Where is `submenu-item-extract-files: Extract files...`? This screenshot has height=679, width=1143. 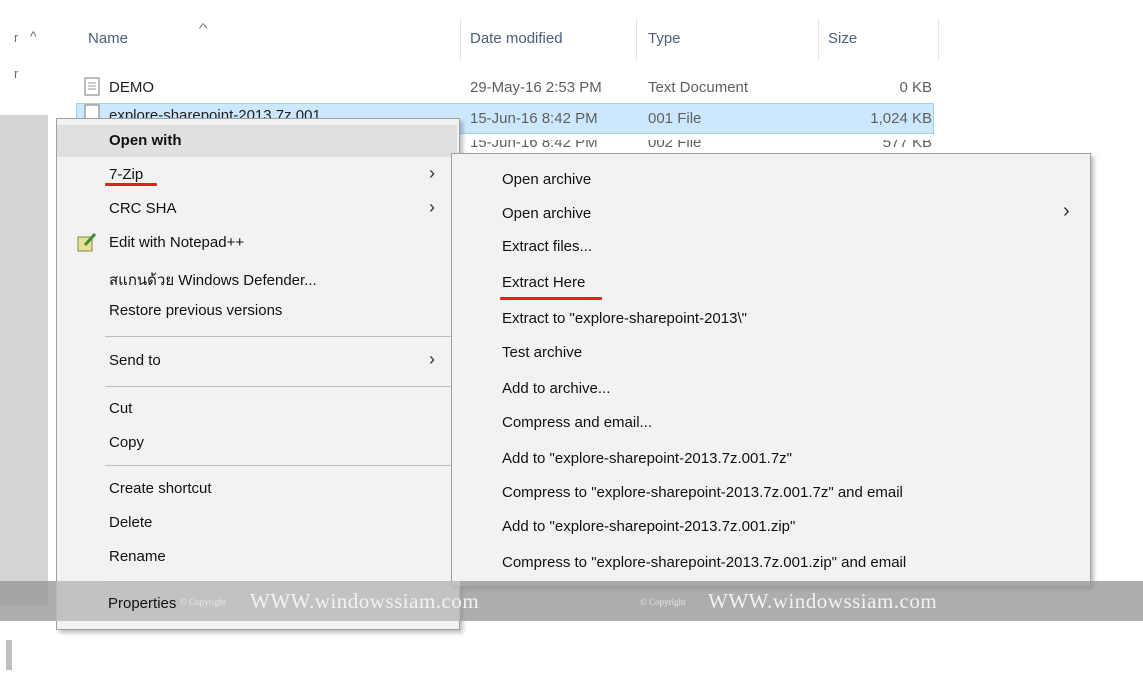 submenu-item-extract-files: Extract files... is located at coordinates (547, 246).